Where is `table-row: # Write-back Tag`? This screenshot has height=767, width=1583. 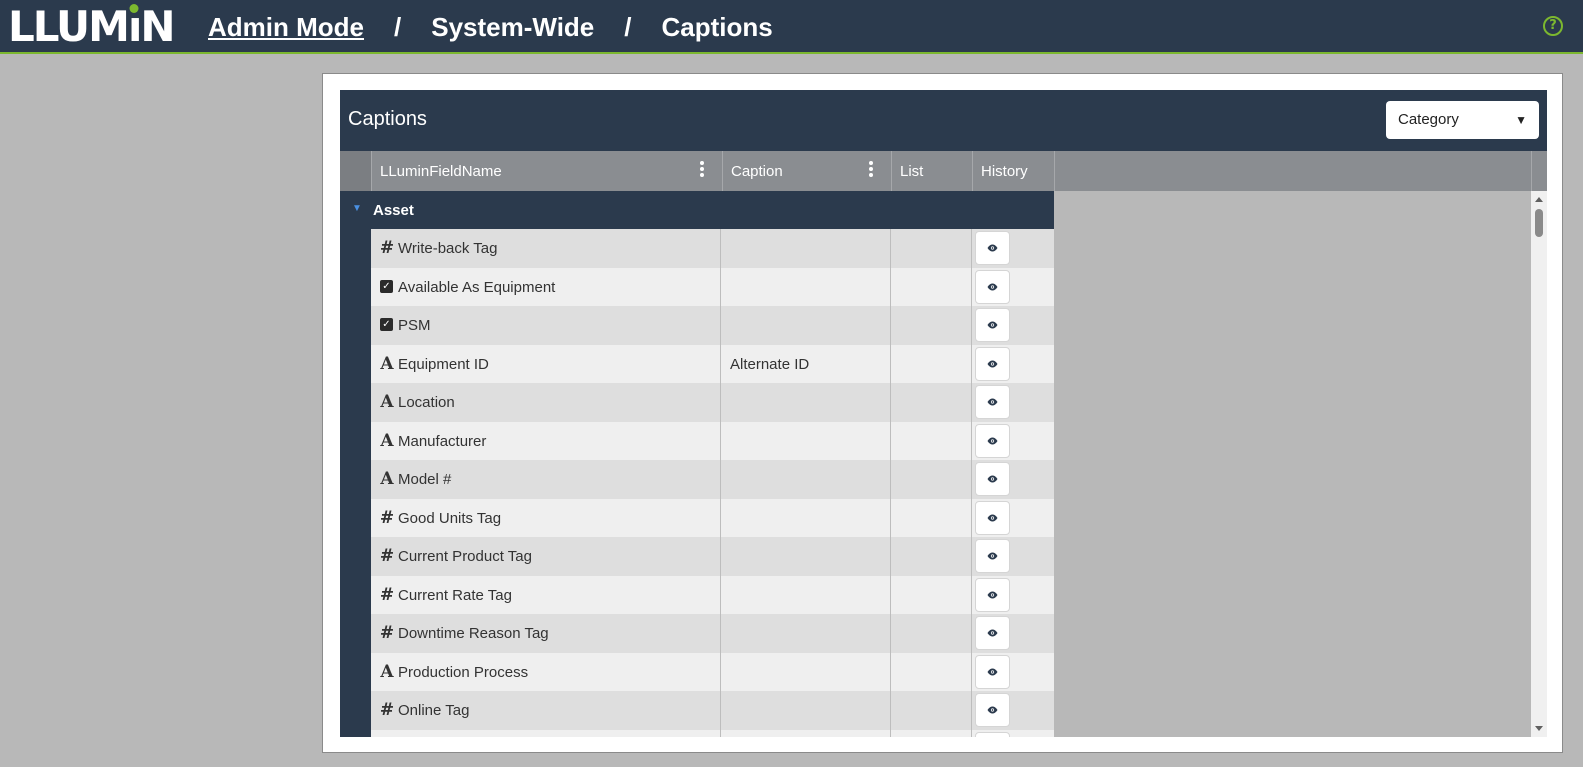 table-row: # Write-back Tag is located at coordinates (712, 248).